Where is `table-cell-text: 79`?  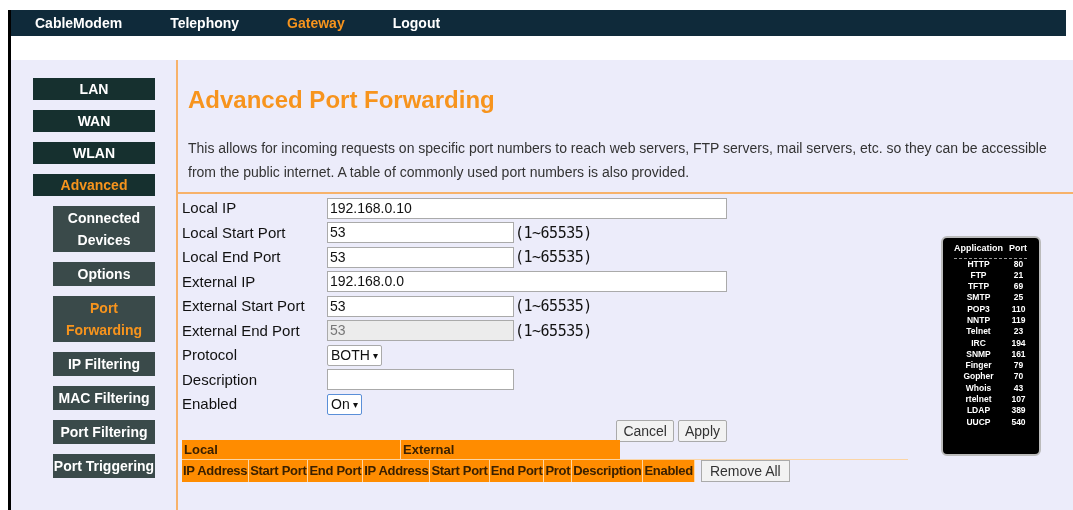
table-cell-text: 79 is located at coordinates (1018, 366).